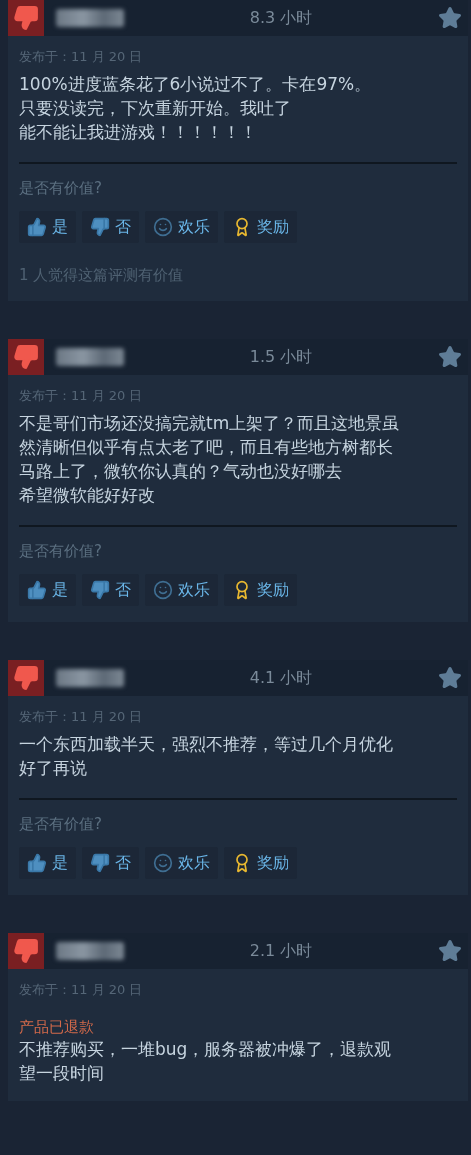  Describe the element at coordinates (206, 744) in the screenshot. I see `review-text-line: 一个东西加载半天，强烈不推荐，等过几个月优化` at that location.